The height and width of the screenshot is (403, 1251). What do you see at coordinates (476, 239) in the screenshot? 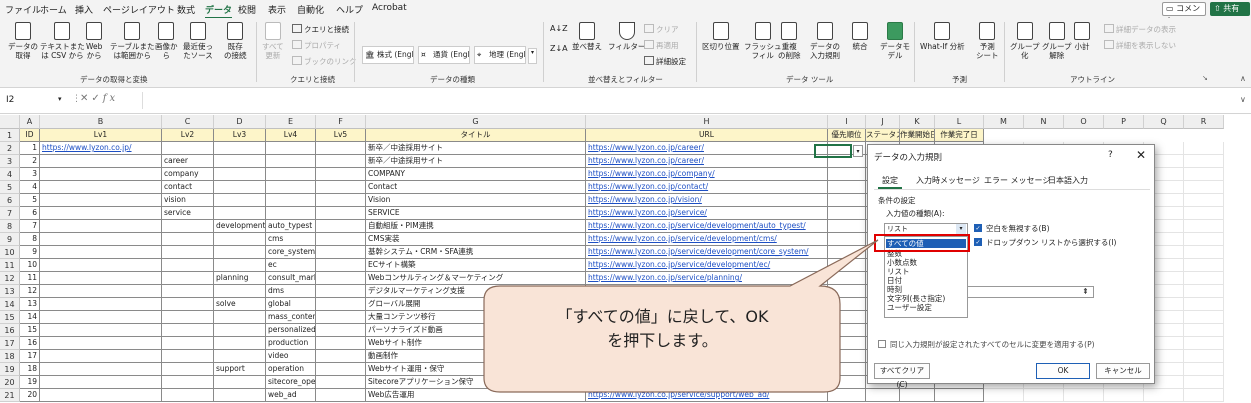
I see `table-cell: CMS実装` at bounding box center [476, 239].